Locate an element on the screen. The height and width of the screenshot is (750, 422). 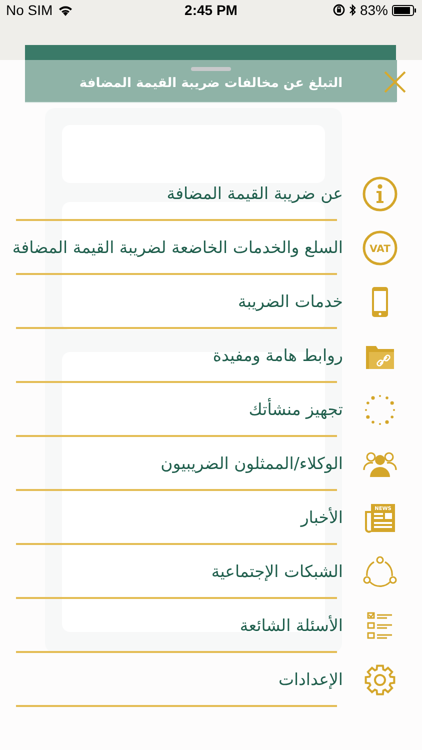
vat-icon: VAT is located at coordinates (380, 248).